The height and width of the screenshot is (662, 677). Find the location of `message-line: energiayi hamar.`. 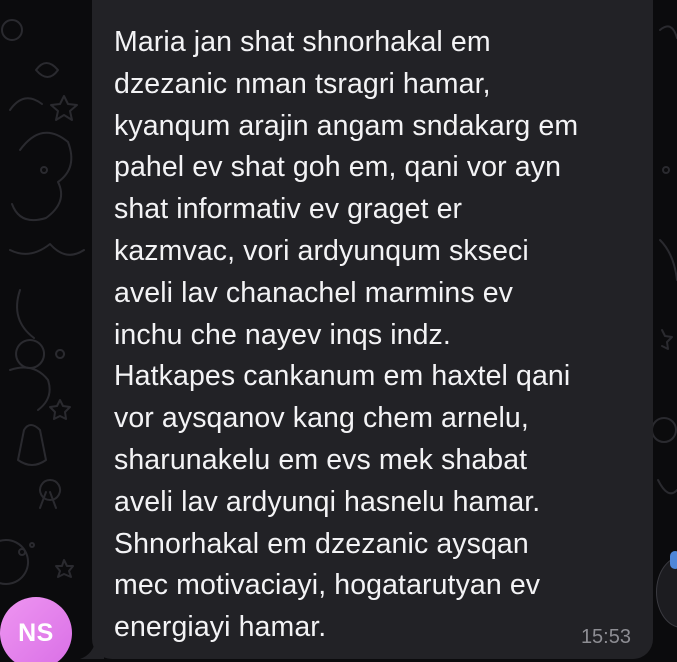

message-line: energiayi hamar. is located at coordinates (220, 627).